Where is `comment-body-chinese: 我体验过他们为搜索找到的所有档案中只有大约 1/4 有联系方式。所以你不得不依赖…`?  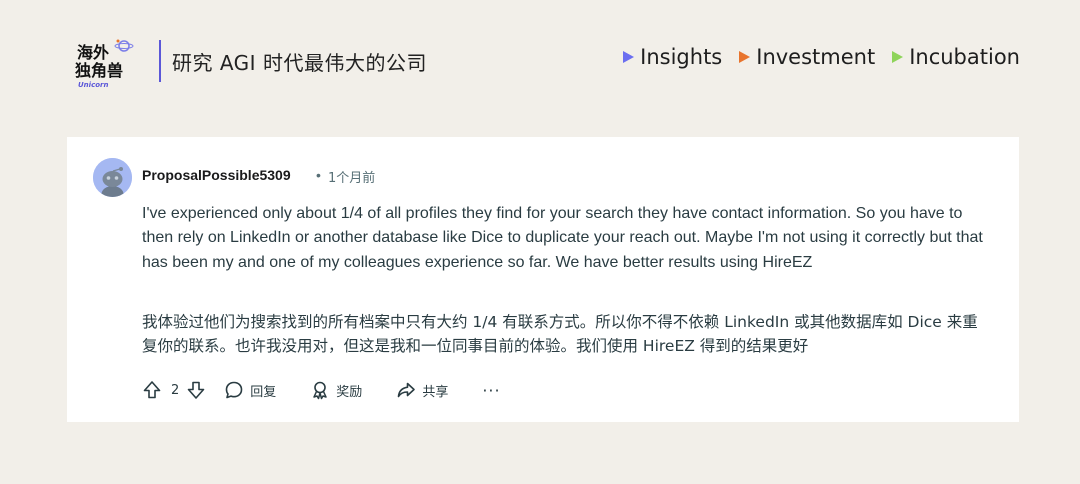
comment-body-chinese: 我体验过他们为搜索找到的所有档案中只有大约 1/4 有联系方式。所以你不得不依赖… is located at coordinates (560, 334).